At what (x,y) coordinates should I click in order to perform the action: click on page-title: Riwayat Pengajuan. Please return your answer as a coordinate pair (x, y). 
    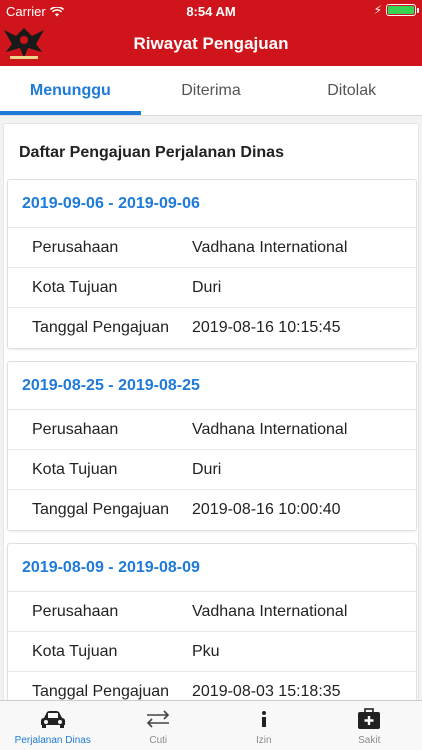
    Looking at the image, I should click on (211, 43).